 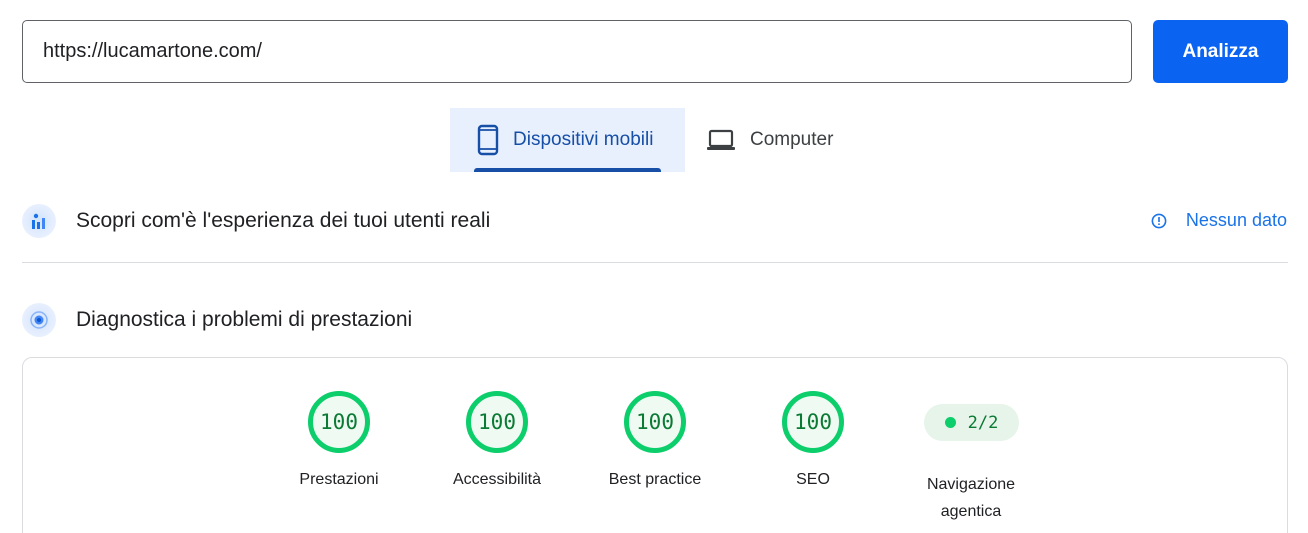 I want to click on agentic-navigation-badge: 2/2, so click(x=971, y=422).